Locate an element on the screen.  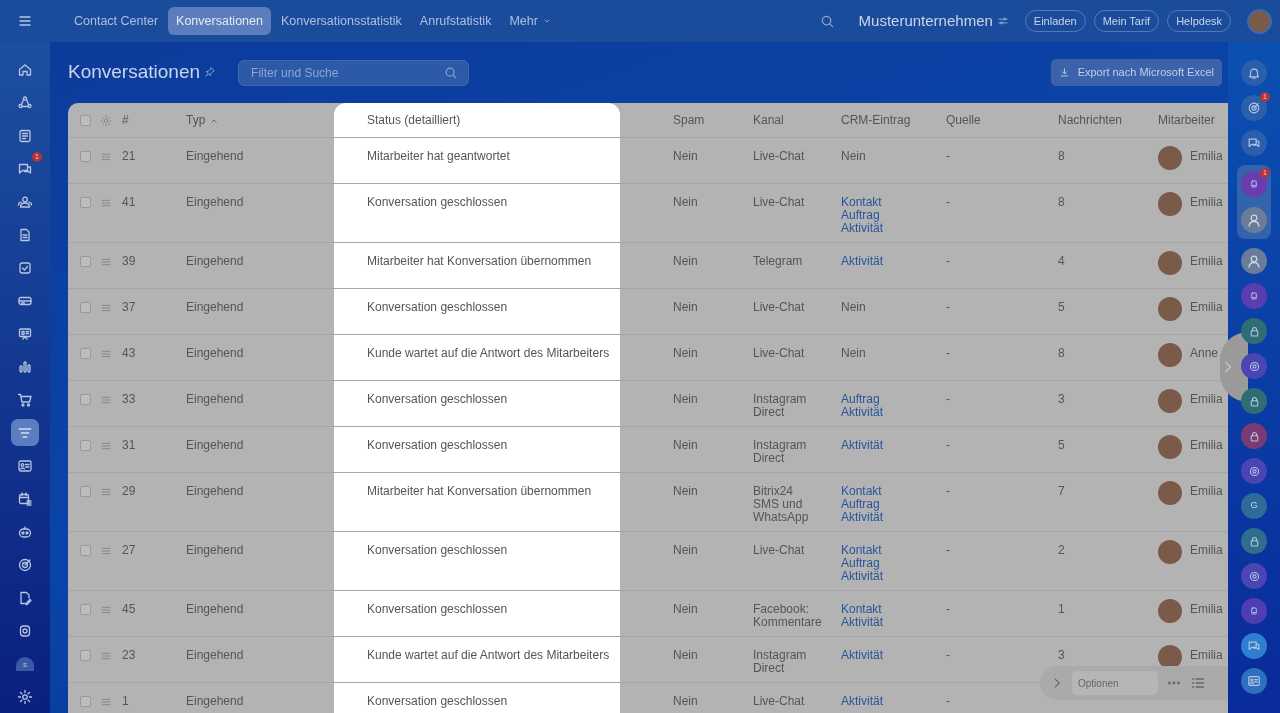
user-initial: s is located at coordinates (25, 663).